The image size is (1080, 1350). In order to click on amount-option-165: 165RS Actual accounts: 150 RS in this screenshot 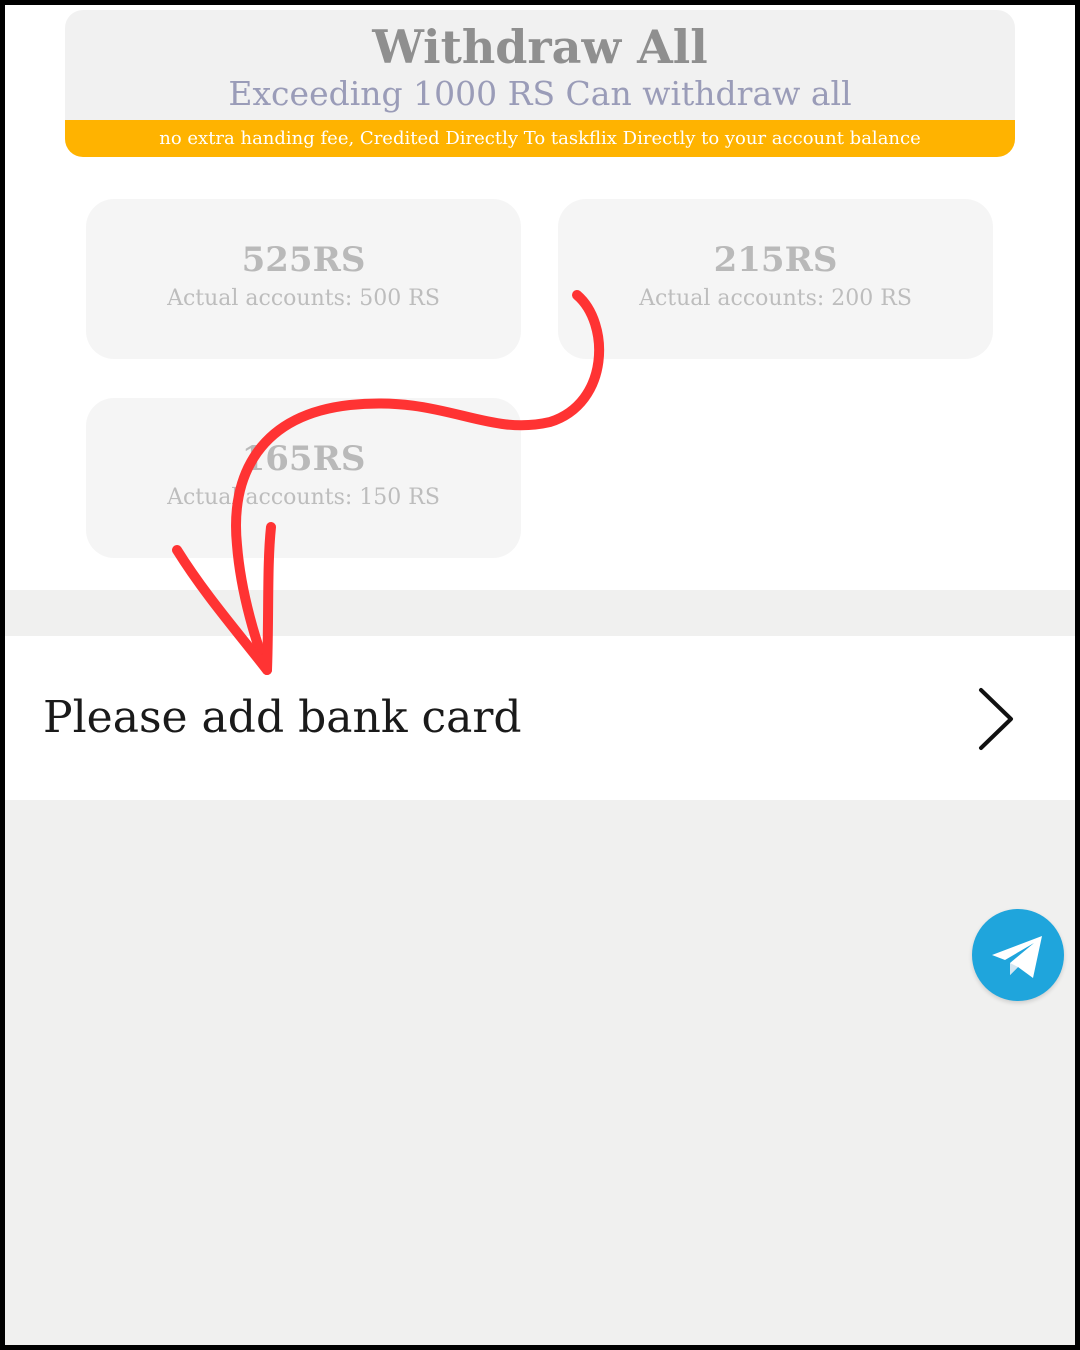, I will do `click(303, 478)`.